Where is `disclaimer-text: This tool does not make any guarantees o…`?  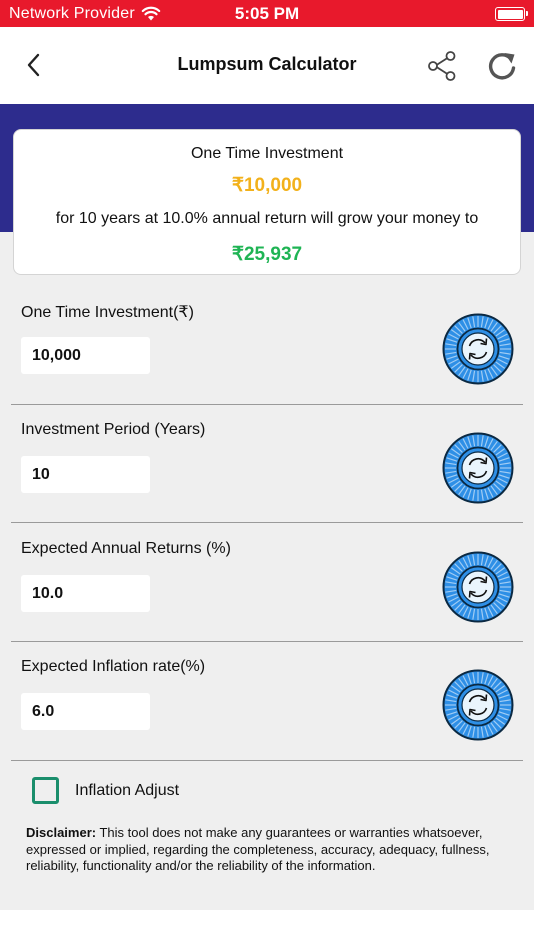
disclaimer-text: This tool does not make any guarantees o… is located at coordinates (258, 849).